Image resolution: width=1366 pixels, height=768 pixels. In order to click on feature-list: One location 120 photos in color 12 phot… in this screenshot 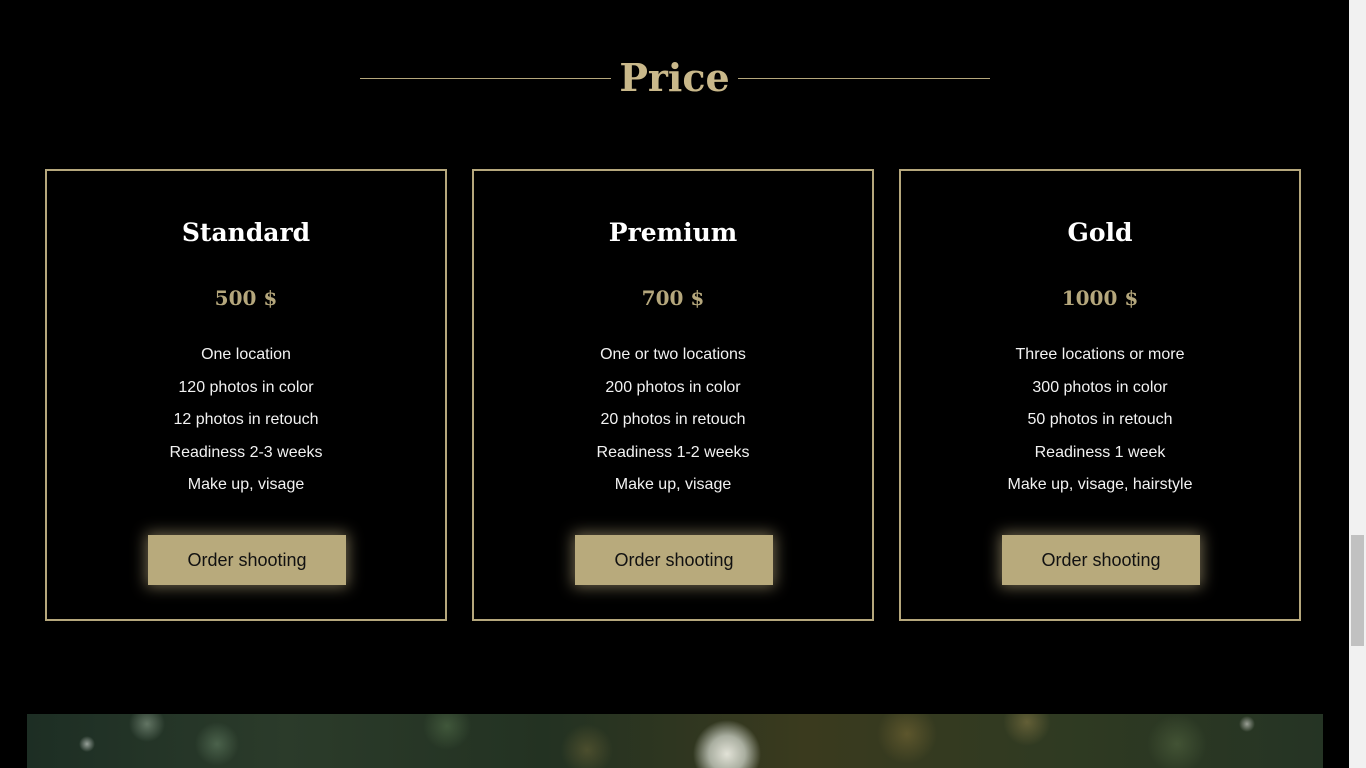, I will do `click(246, 420)`.